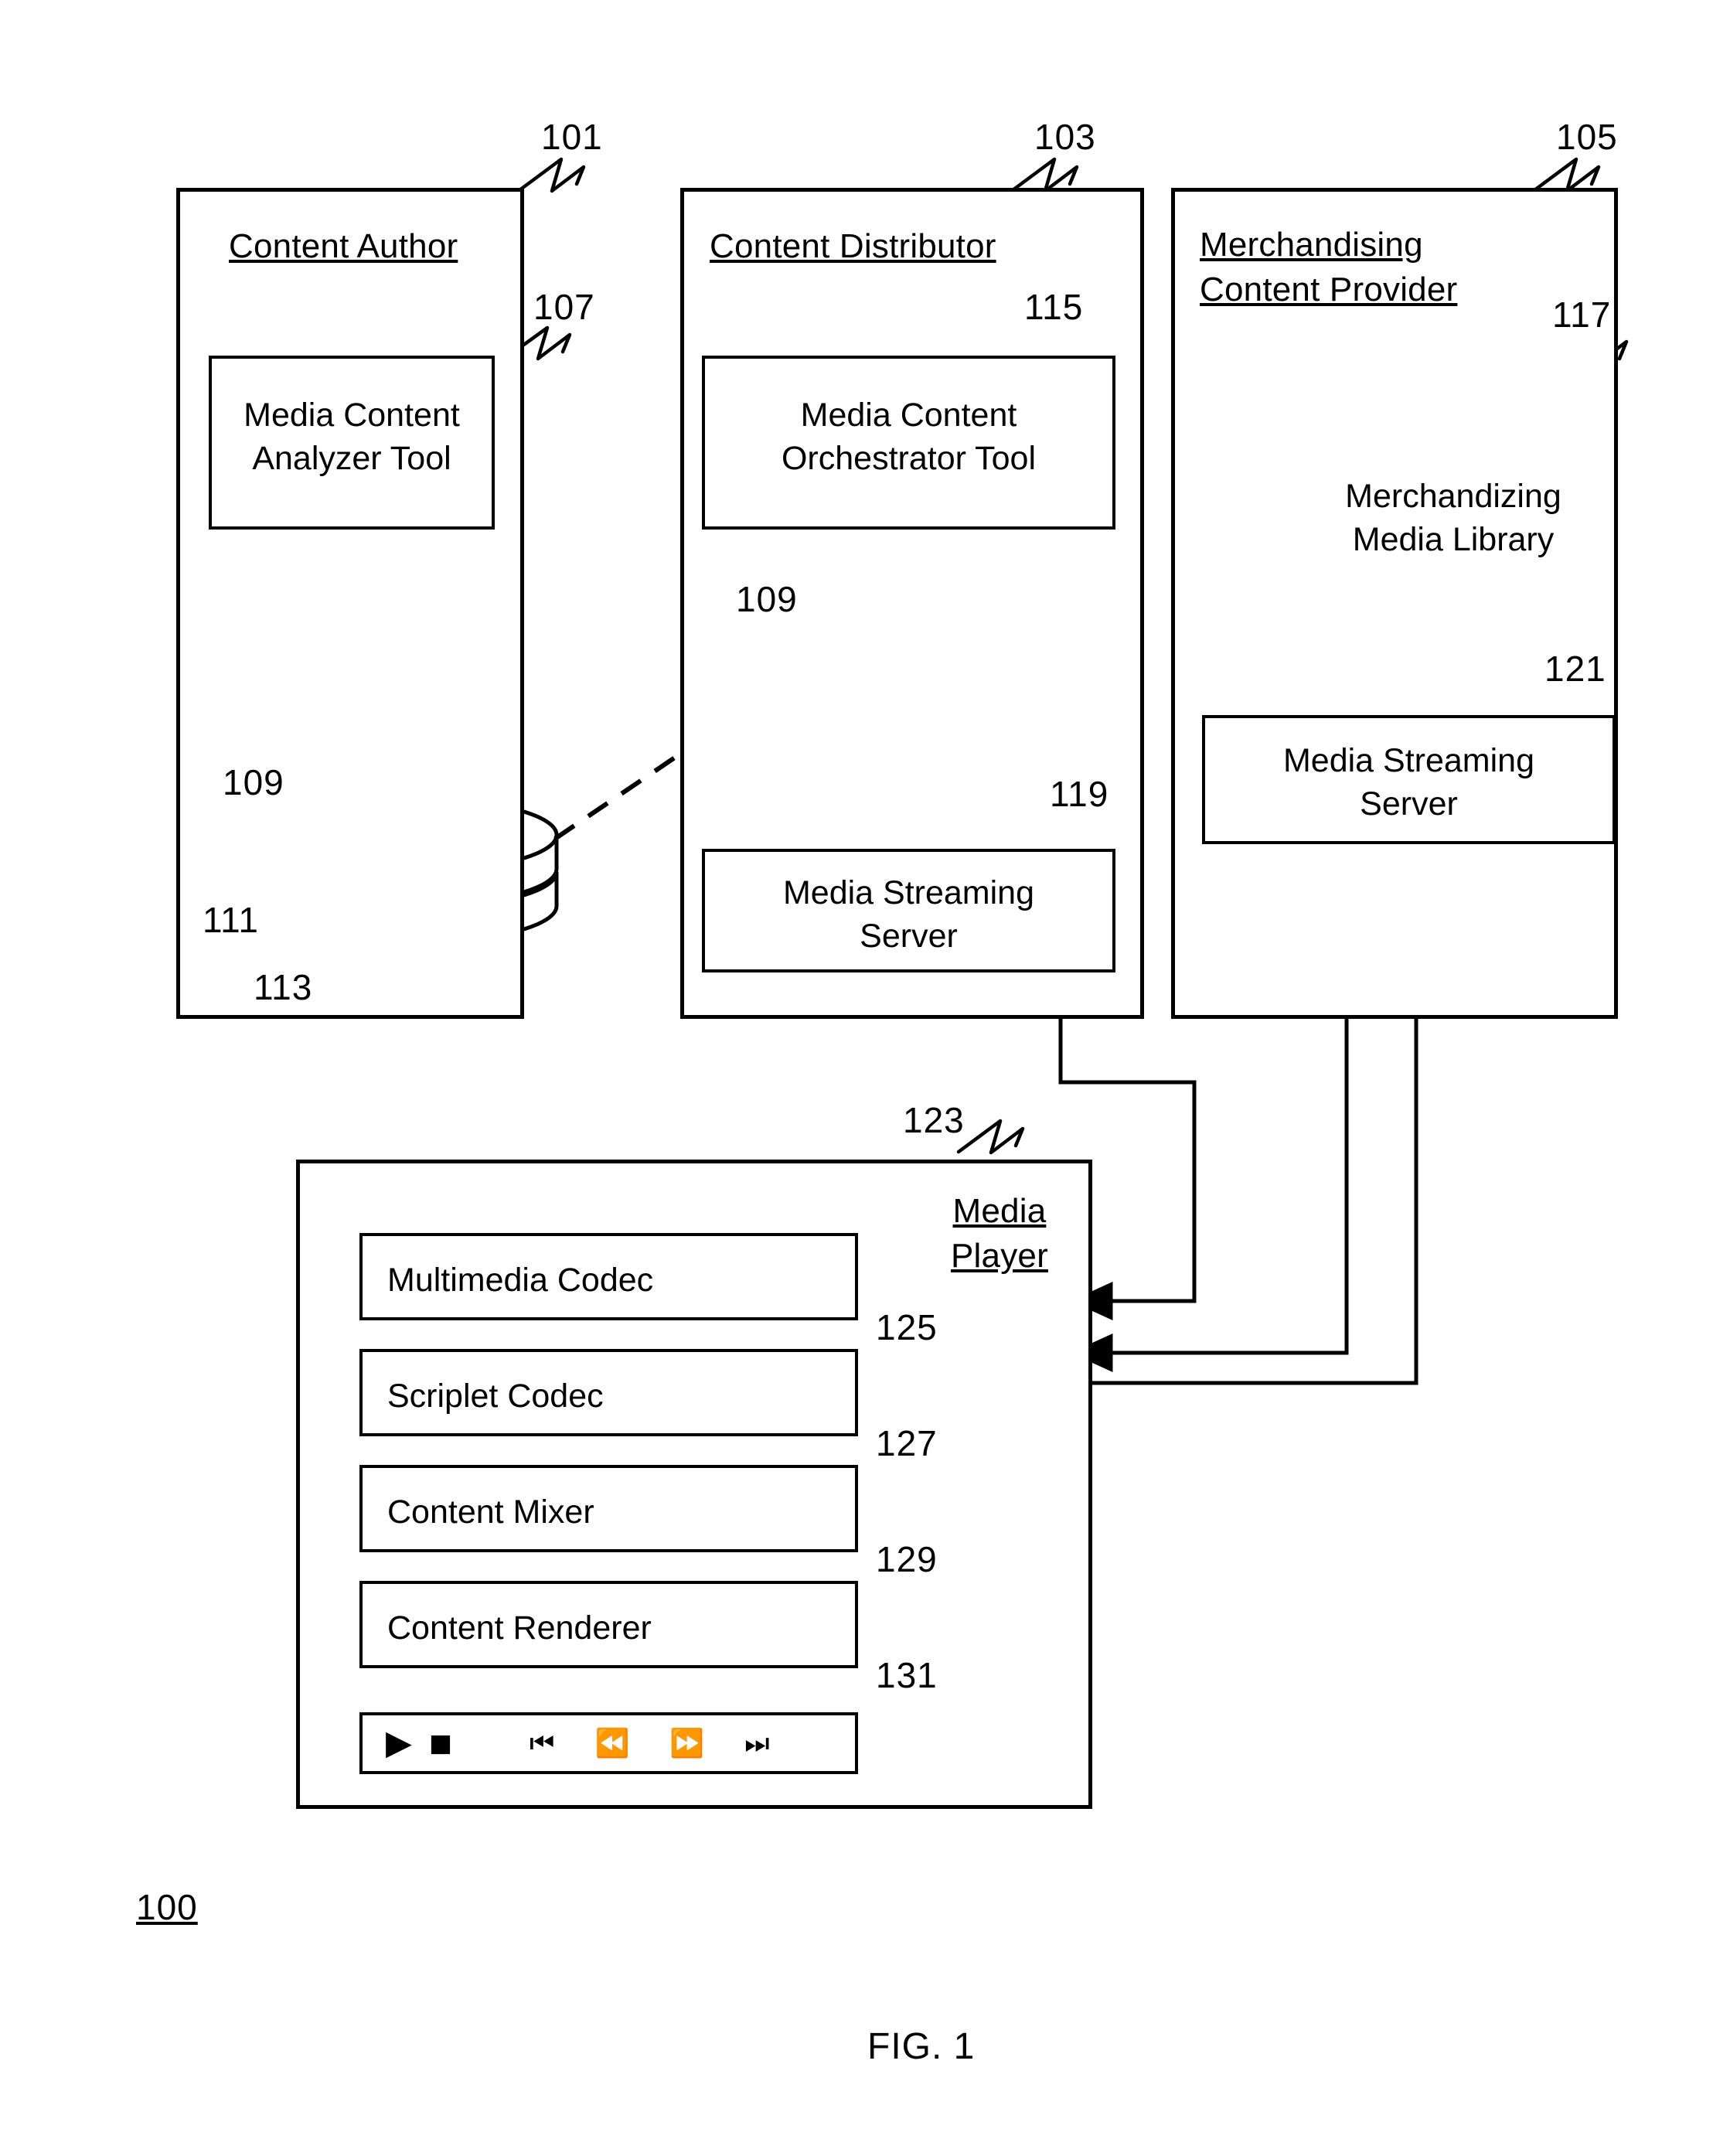 The width and height of the screenshot is (1713, 2156). What do you see at coordinates (908, 914) in the screenshot?
I see `block-label-streaming-server-distributor: Media Streaming Server` at bounding box center [908, 914].